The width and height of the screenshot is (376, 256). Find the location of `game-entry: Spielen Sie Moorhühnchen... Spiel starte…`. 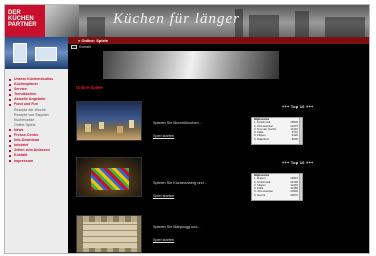

game-entry: Spielen Sie Moorhühnchen... Spiel starte… is located at coordinates (198, 129).